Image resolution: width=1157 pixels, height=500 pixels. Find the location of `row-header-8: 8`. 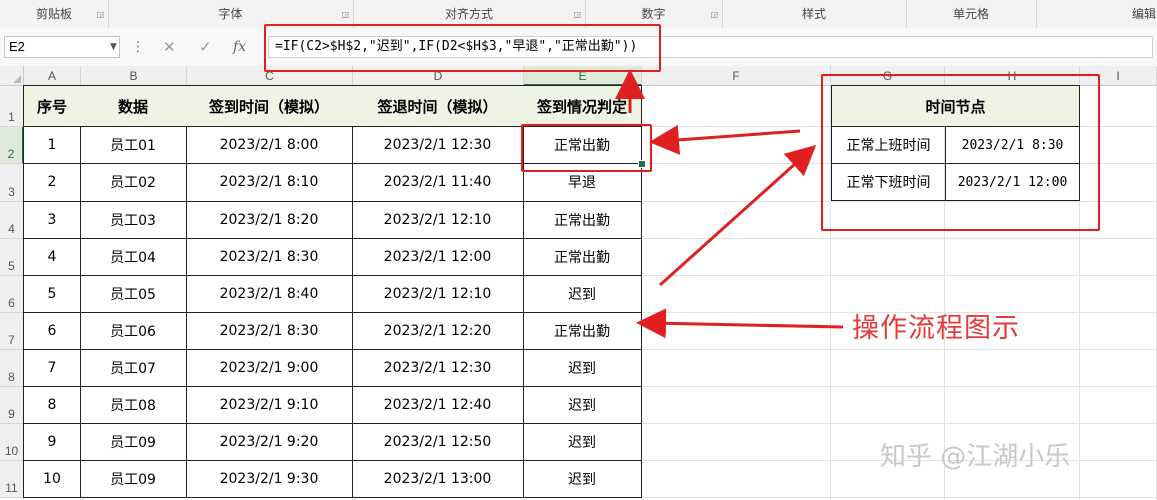

row-header-8: 8 is located at coordinates (12, 368).